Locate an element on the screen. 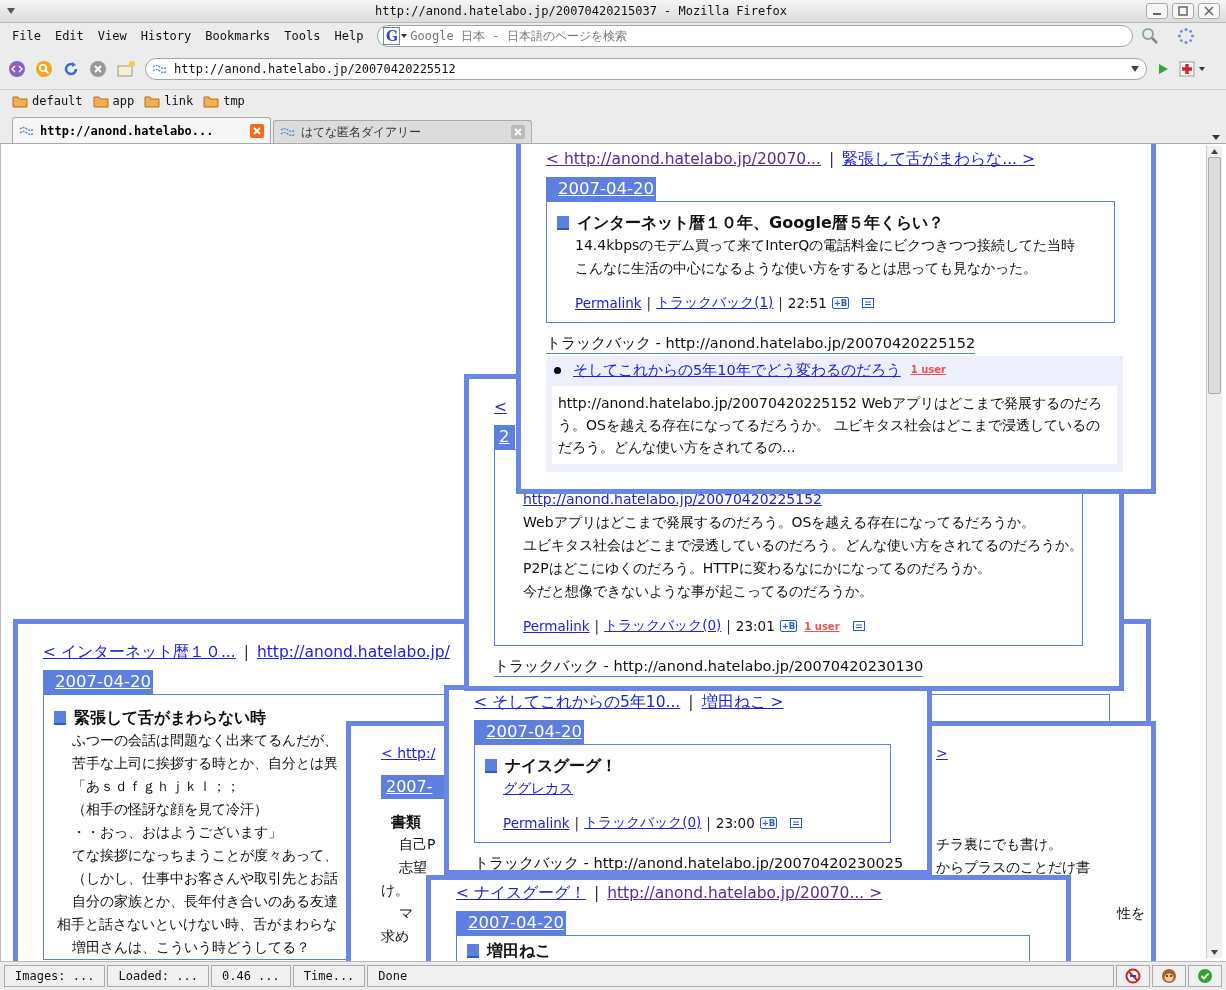  body-text: てな挨拶になっちまうことが度々あって、 is located at coordinates (204, 855).